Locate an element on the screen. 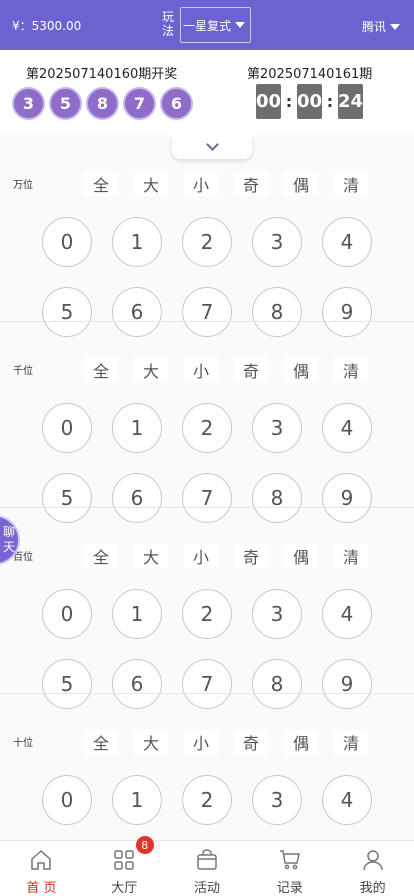 The image size is (414, 896). top-bar: ¥：5300.00 玩法 一星复式 腾讯 is located at coordinates (207, 25).